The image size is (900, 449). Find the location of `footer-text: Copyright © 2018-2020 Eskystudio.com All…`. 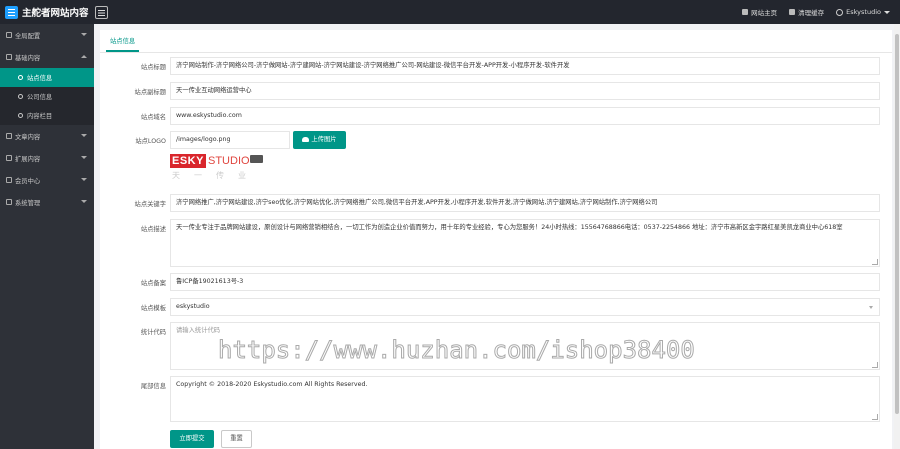

footer-text: Copyright © 2018-2020 Eskystudio.com All… is located at coordinates (272, 384).